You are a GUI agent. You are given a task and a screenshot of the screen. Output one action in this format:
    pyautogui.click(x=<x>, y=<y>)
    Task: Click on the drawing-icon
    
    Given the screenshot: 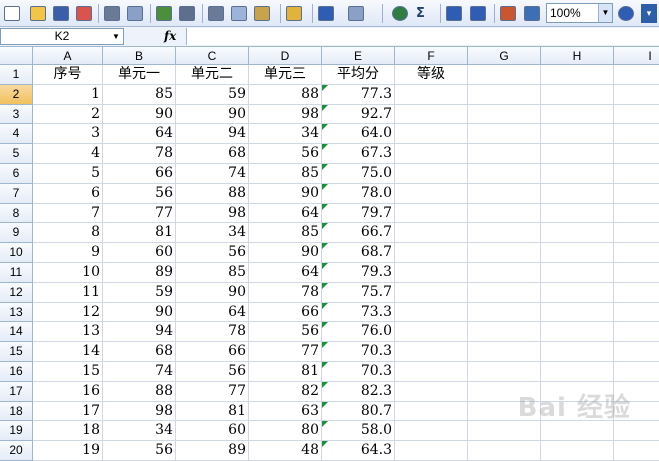 What is the action you would take?
    pyautogui.click(x=532, y=13)
    